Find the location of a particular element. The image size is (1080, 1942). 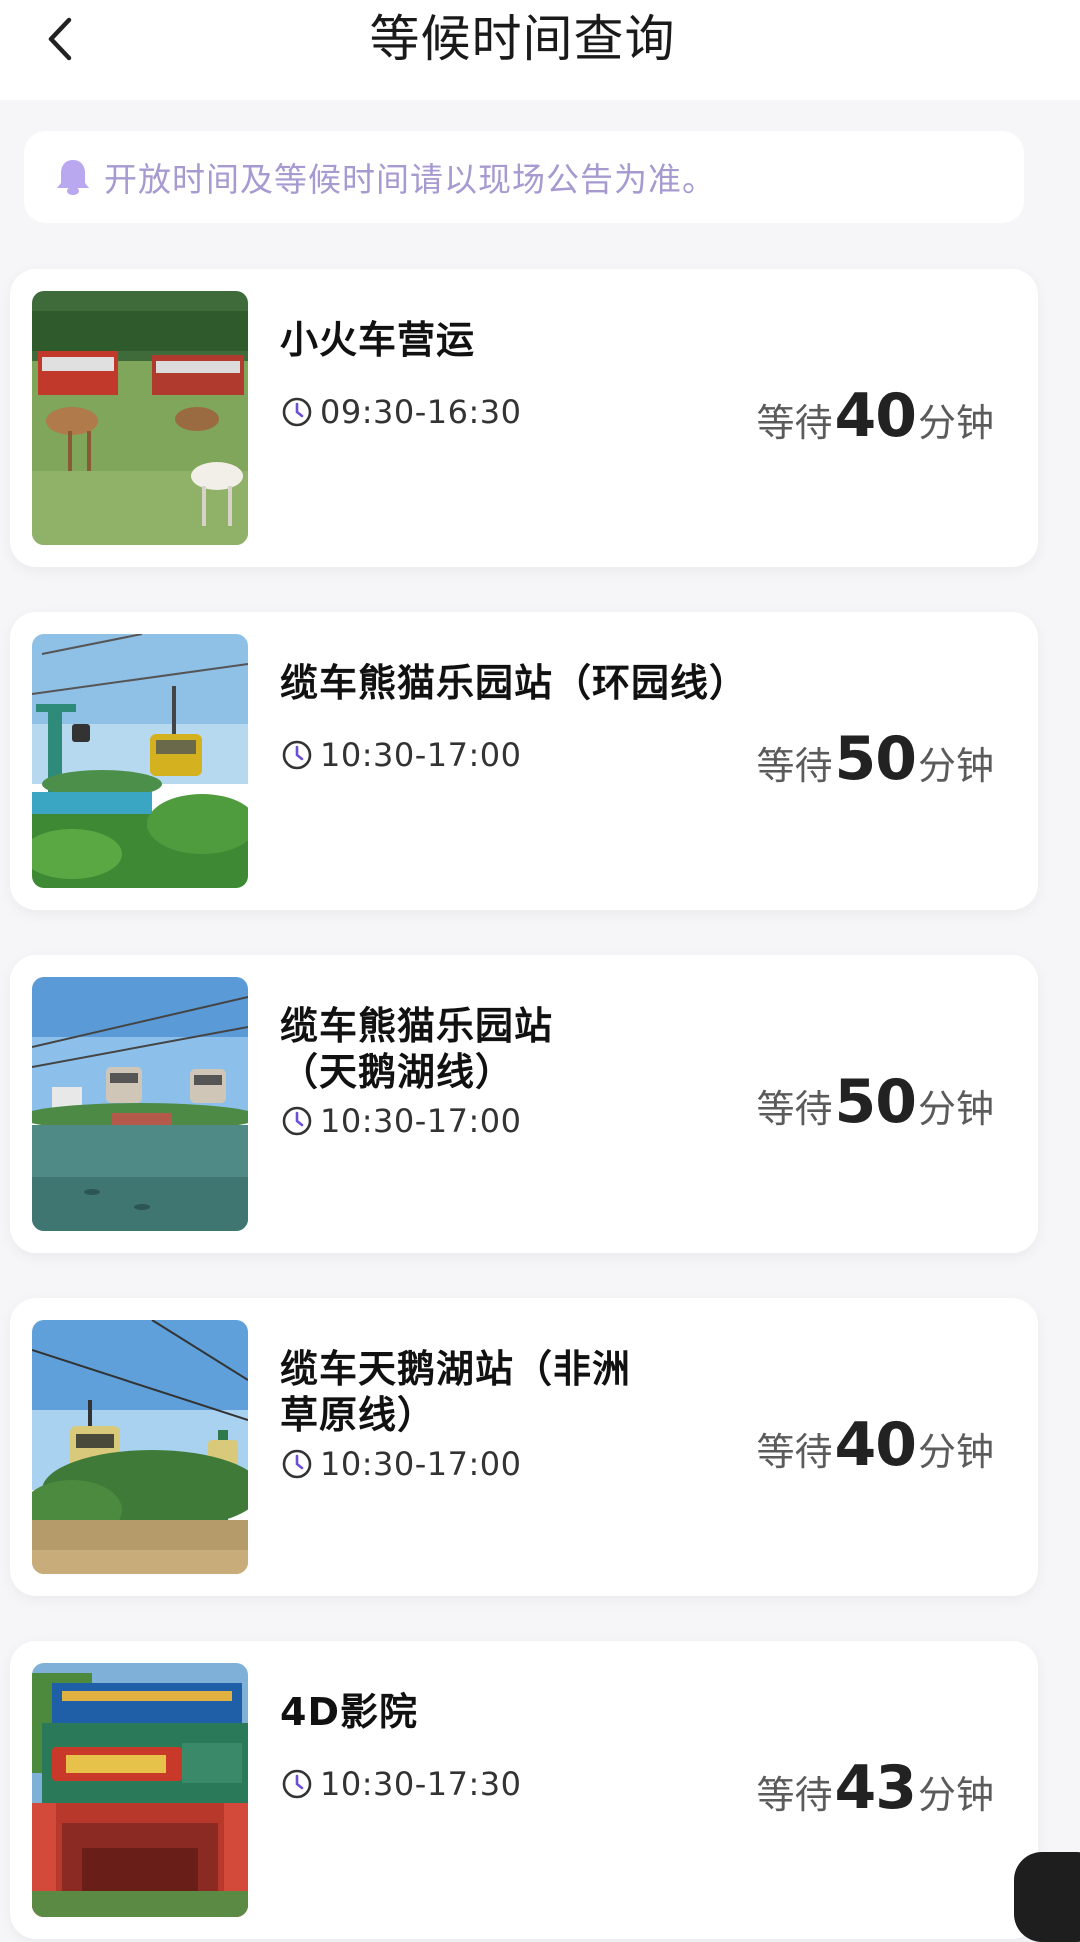

hours-text: 10:30-17:30 is located at coordinates (421, 1784).